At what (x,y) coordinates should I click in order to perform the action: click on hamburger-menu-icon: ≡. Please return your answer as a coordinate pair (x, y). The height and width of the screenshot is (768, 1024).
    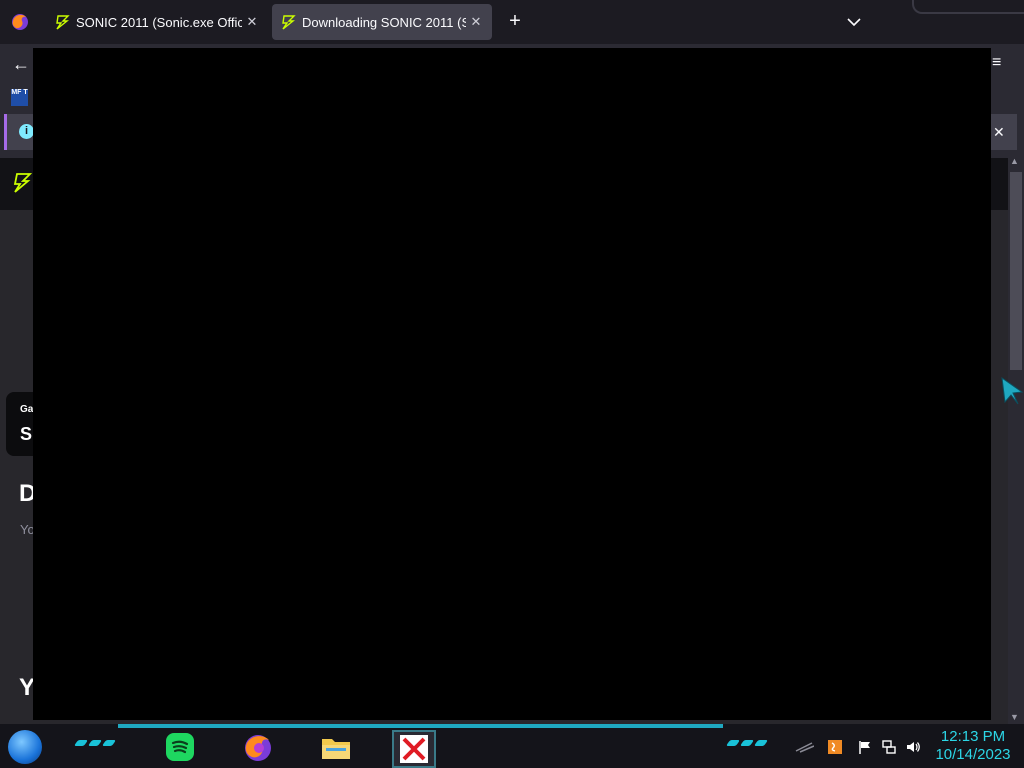
    Looking at the image, I should click on (996, 63).